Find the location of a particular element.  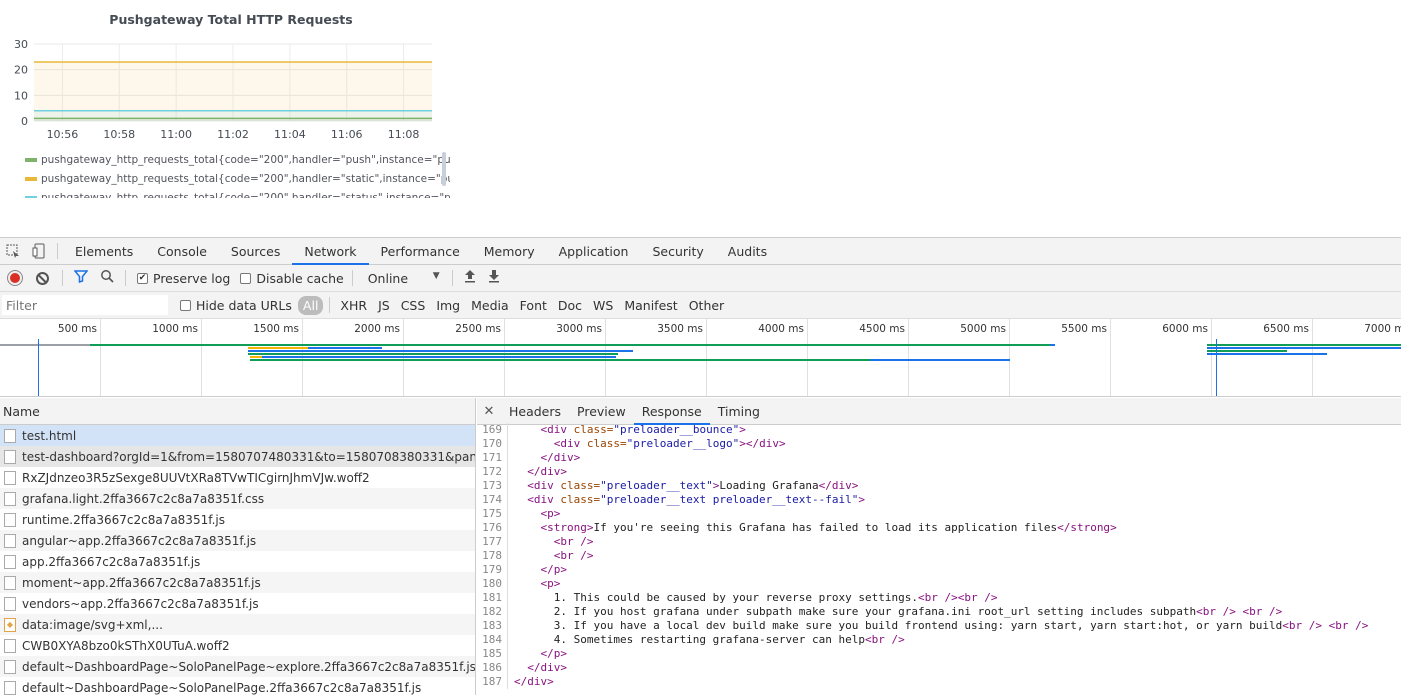

device-toolbar-icon is located at coordinates (39, 251).